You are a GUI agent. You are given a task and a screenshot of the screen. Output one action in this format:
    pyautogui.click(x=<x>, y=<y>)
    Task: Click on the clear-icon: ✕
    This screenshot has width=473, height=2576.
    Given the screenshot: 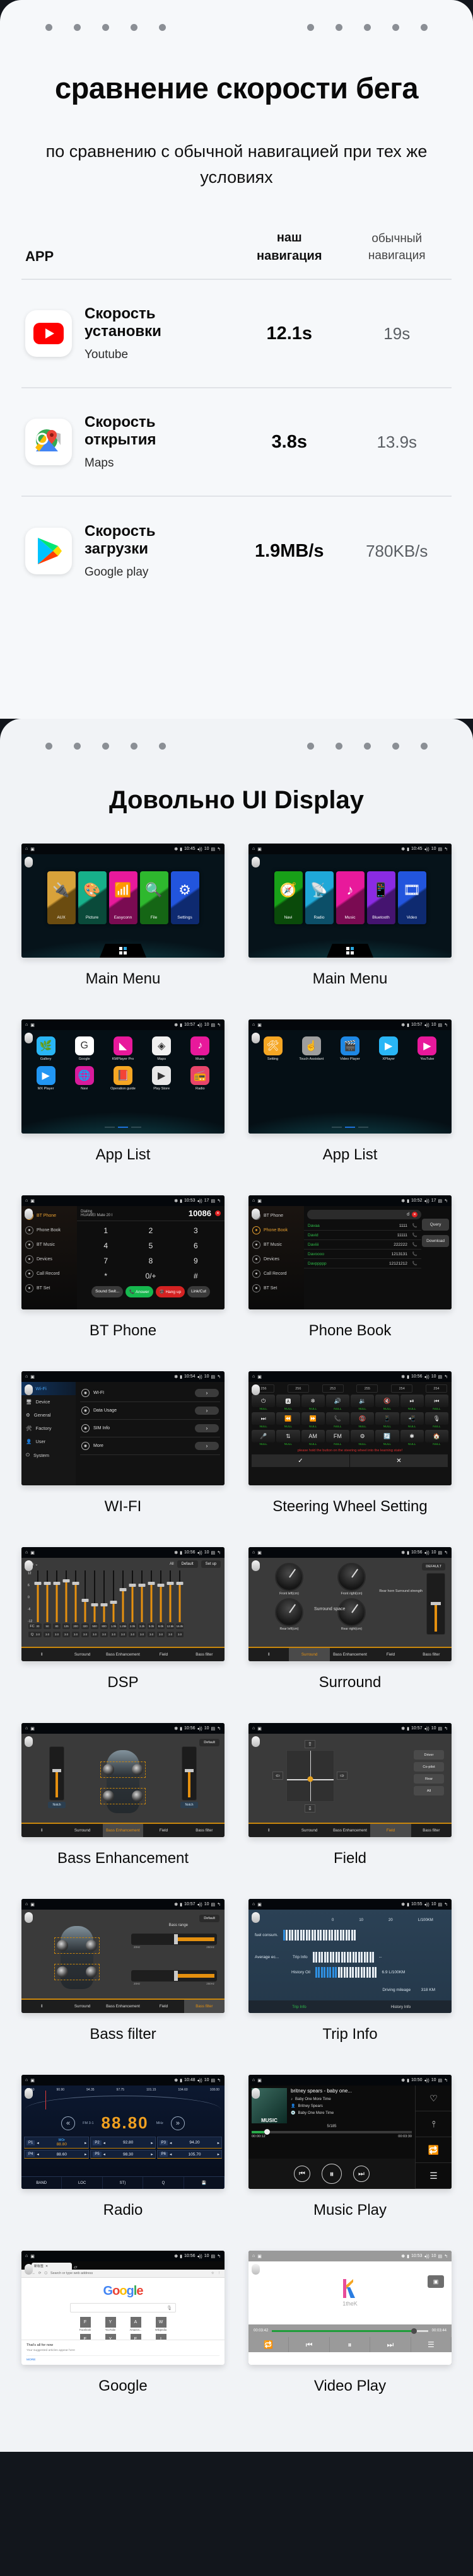 What is the action you would take?
    pyautogui.click(x=415, y=1215)
    